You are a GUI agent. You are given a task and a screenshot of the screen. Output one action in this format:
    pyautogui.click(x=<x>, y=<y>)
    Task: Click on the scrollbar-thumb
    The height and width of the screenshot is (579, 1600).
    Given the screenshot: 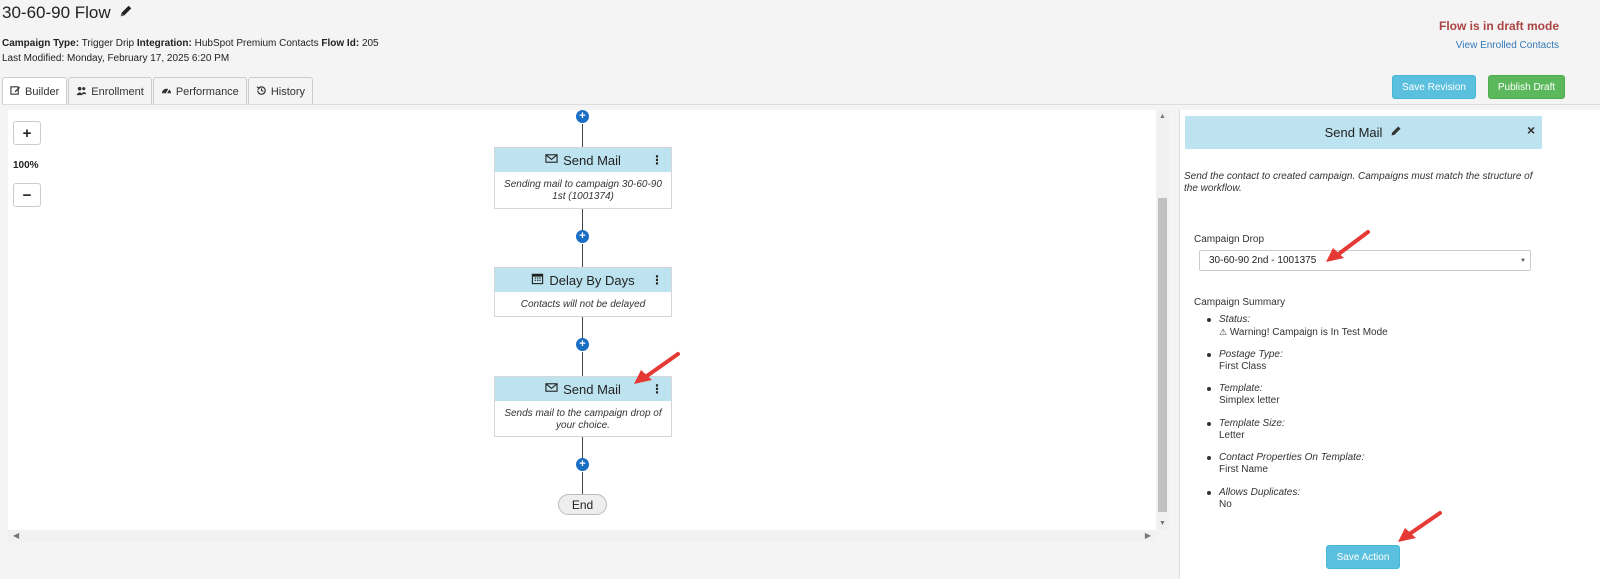 What is the action you would take?
    pyautogui.click(x=1162, y=355)
    